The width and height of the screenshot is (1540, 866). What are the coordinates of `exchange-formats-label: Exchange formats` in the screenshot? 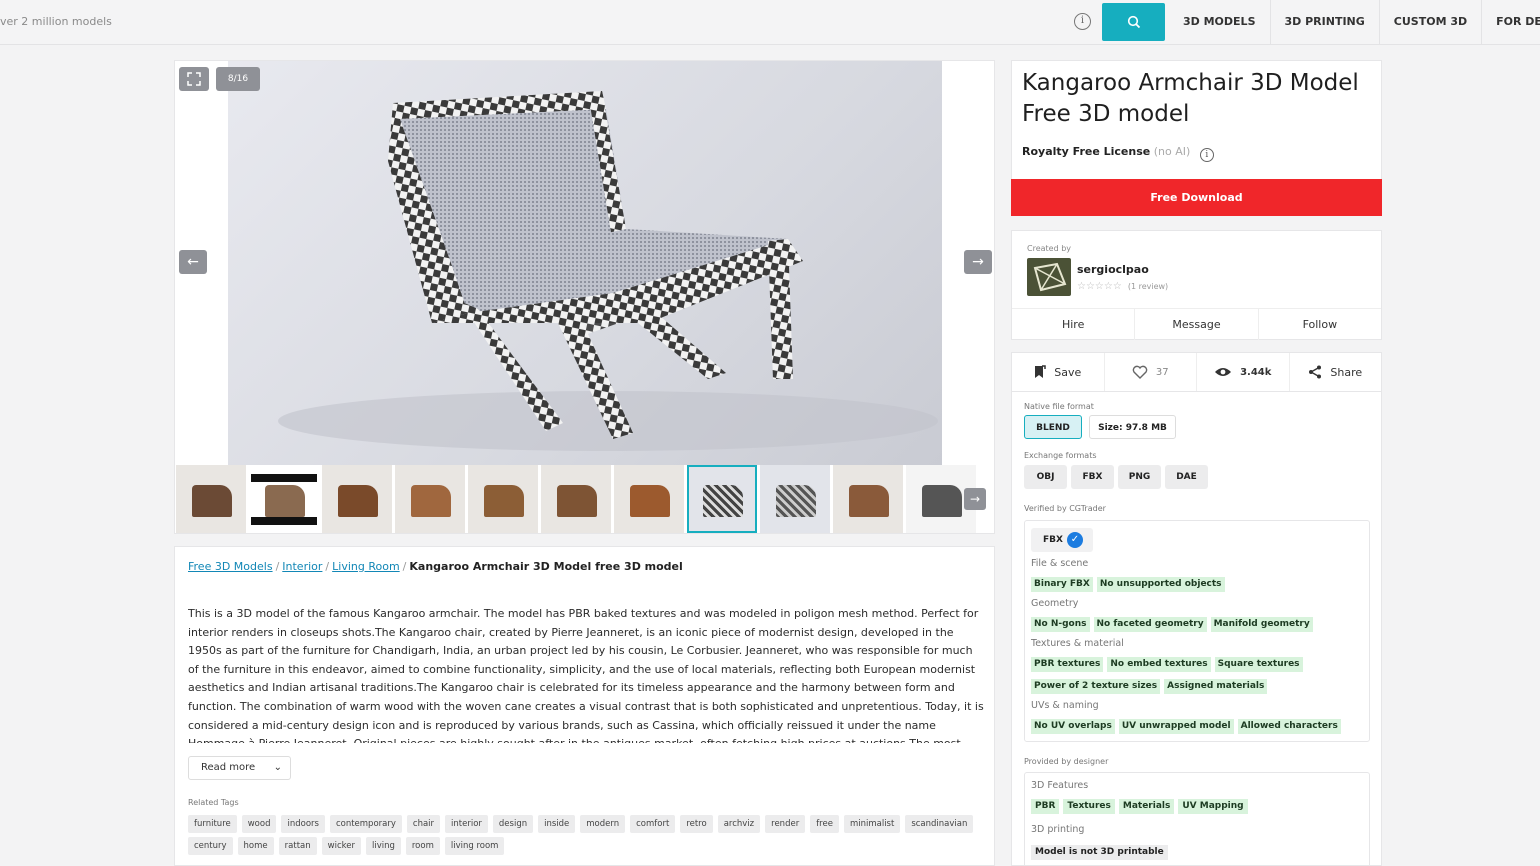 It's located at (1060, 455).